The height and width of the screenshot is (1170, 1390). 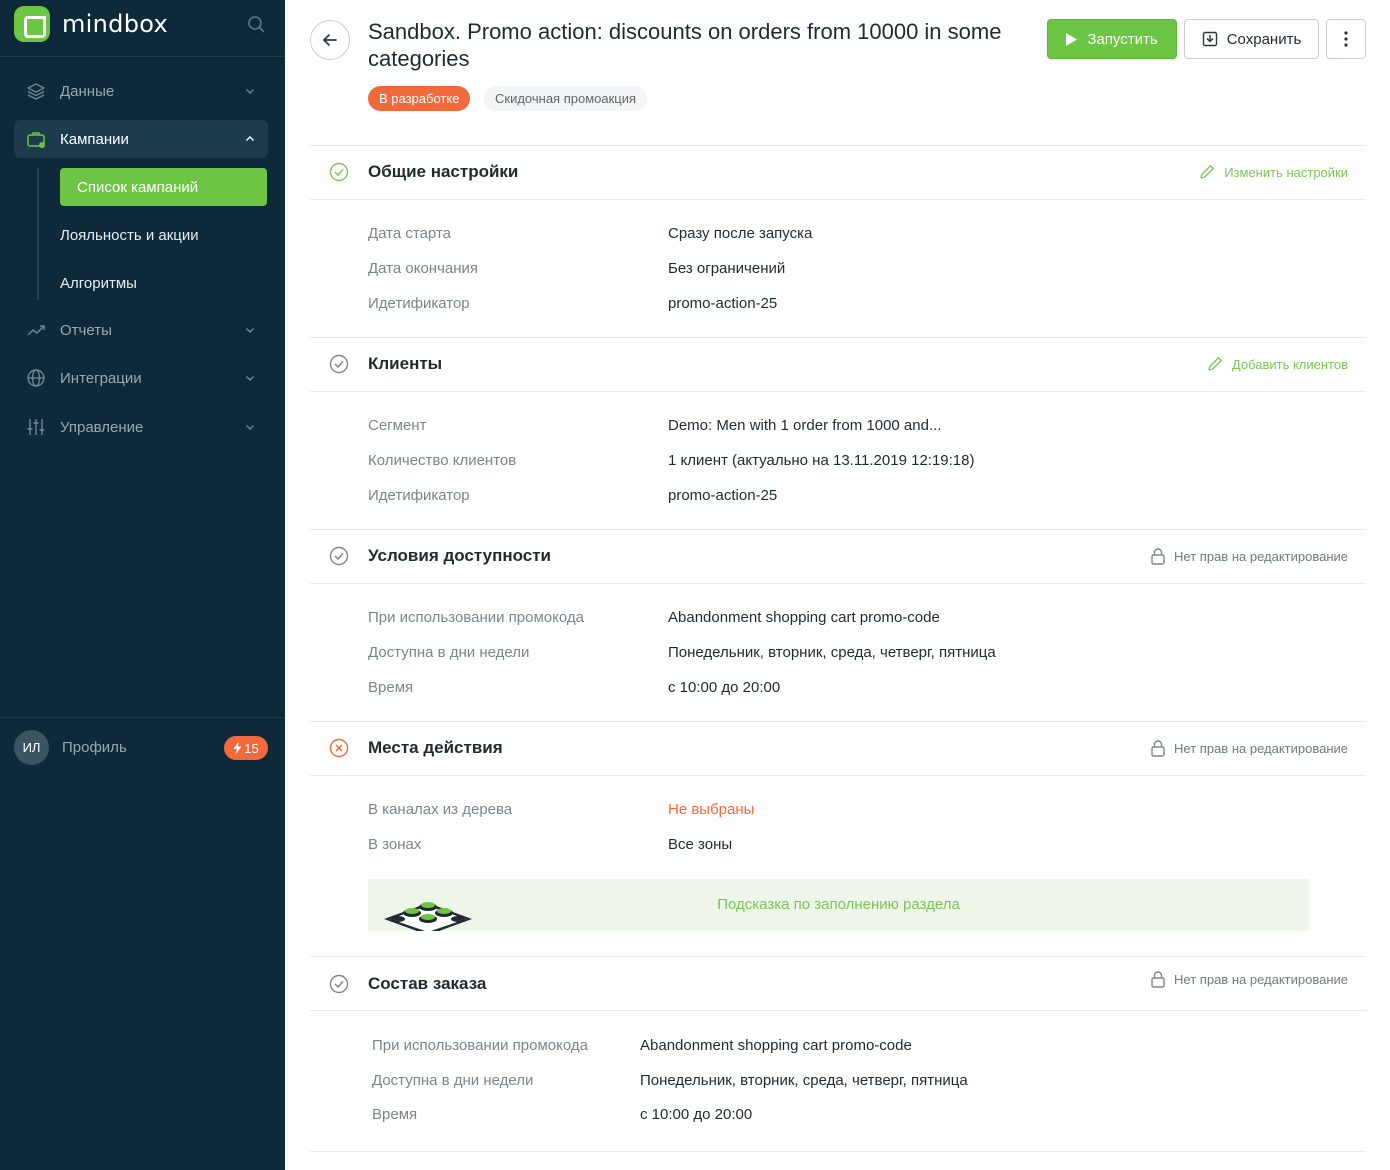 What do you see at coordinates (1072, 39) in the screenshot?
I see `play-icon` at bounding box center [1072, 39].